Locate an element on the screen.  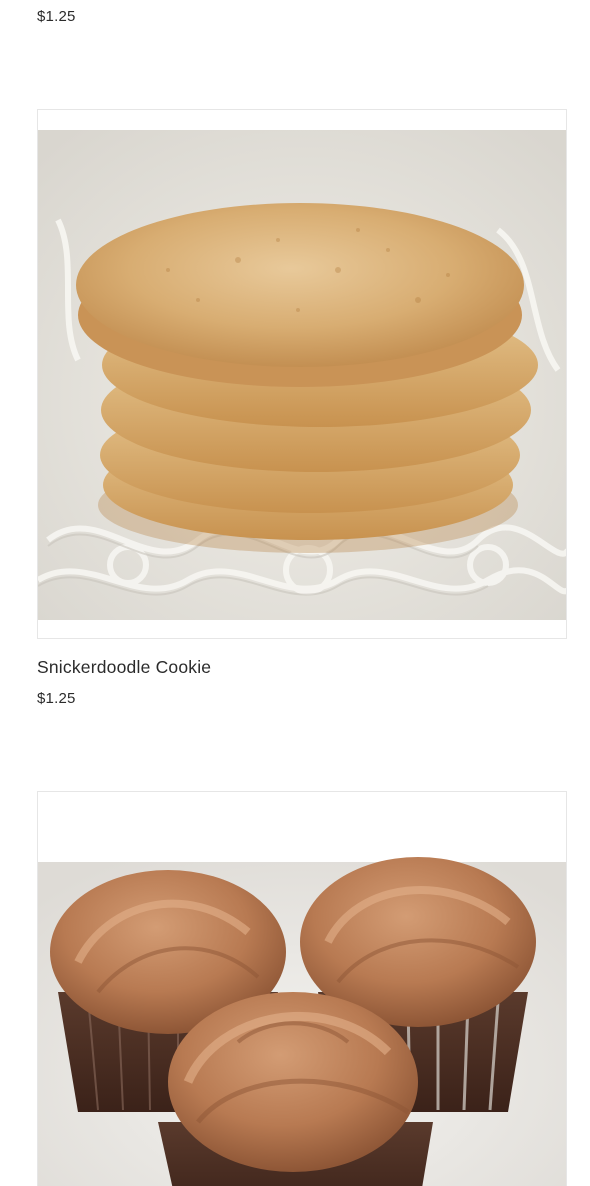
product-name: Snickerdoodle Cookie is located at coordinates (124, 667).